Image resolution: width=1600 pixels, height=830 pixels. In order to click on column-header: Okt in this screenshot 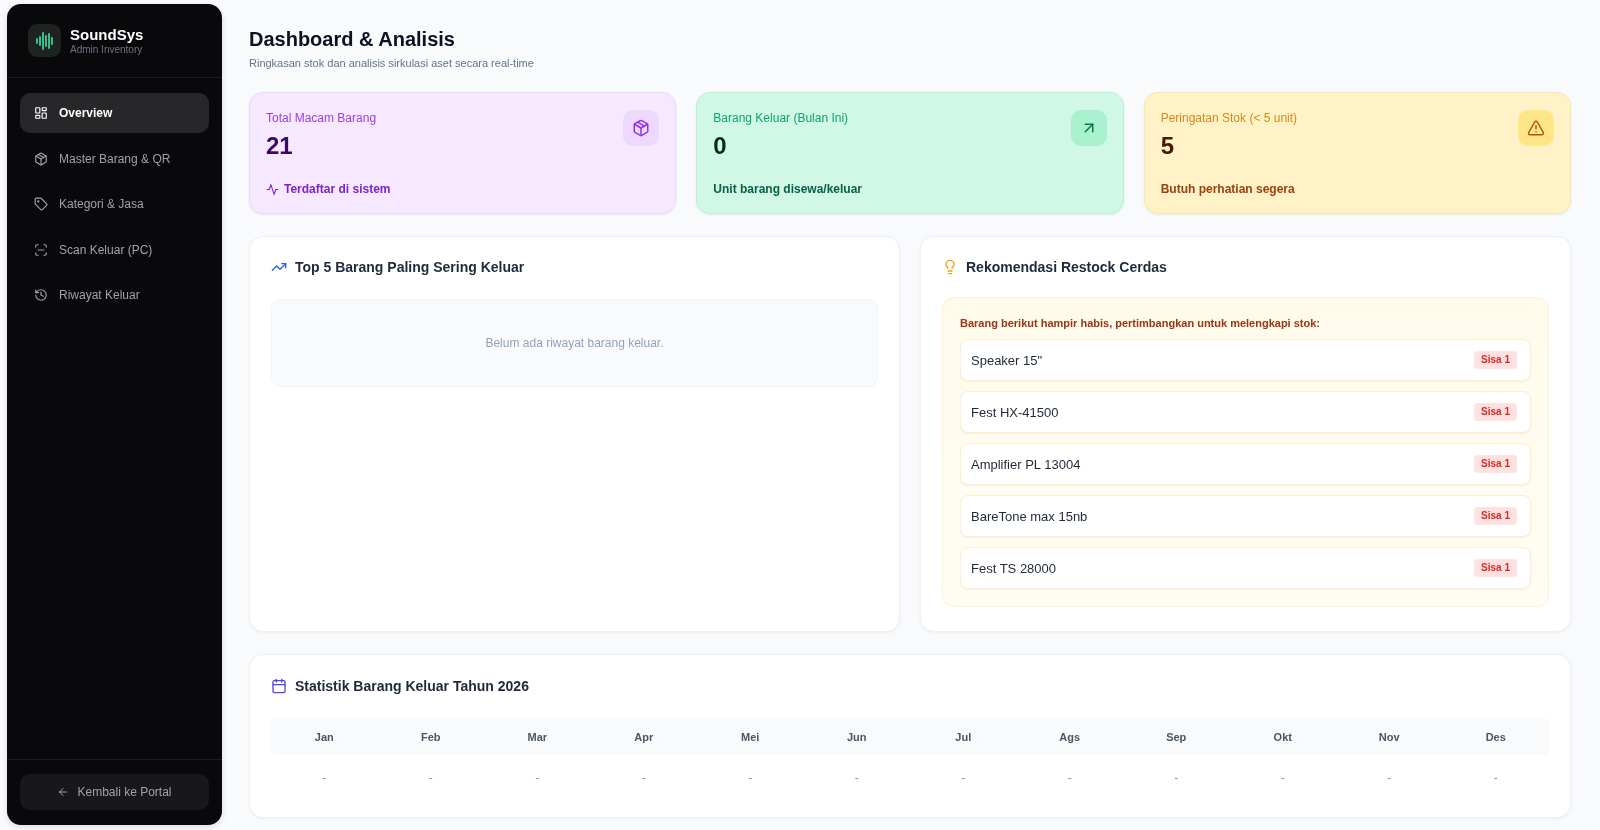, I will do `click(1282, 736)`.